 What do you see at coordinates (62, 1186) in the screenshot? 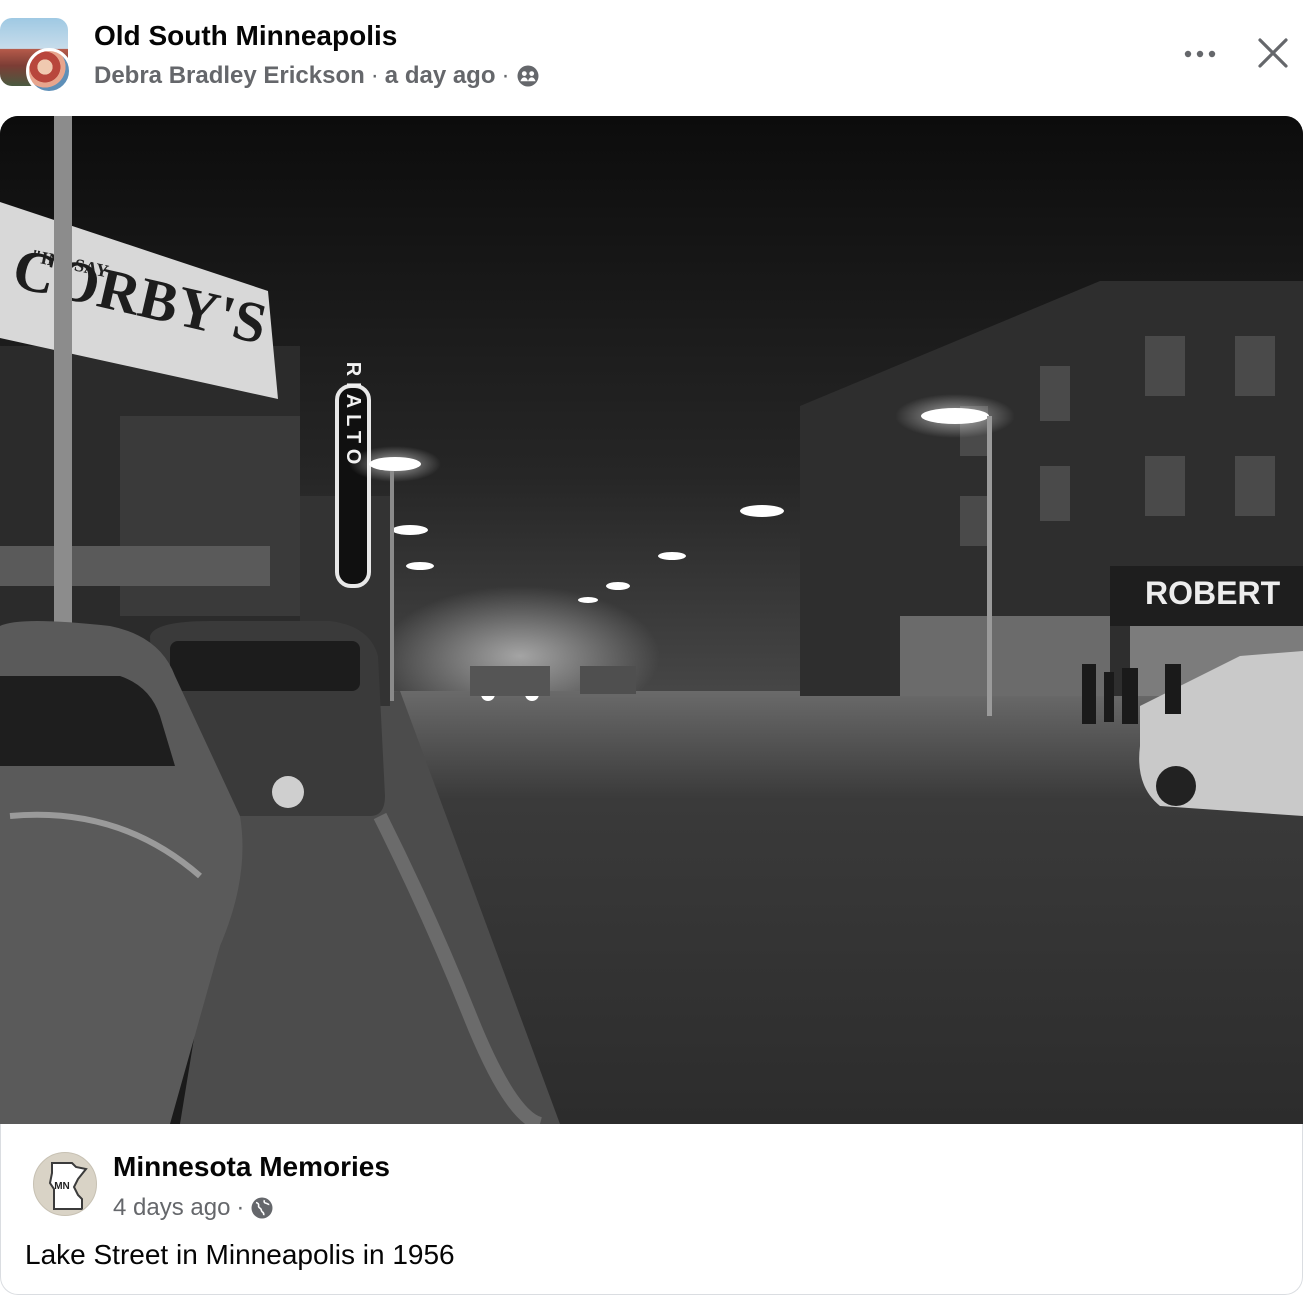
I see `page-avatar-label: MN` at bounding box center [62, 1186].